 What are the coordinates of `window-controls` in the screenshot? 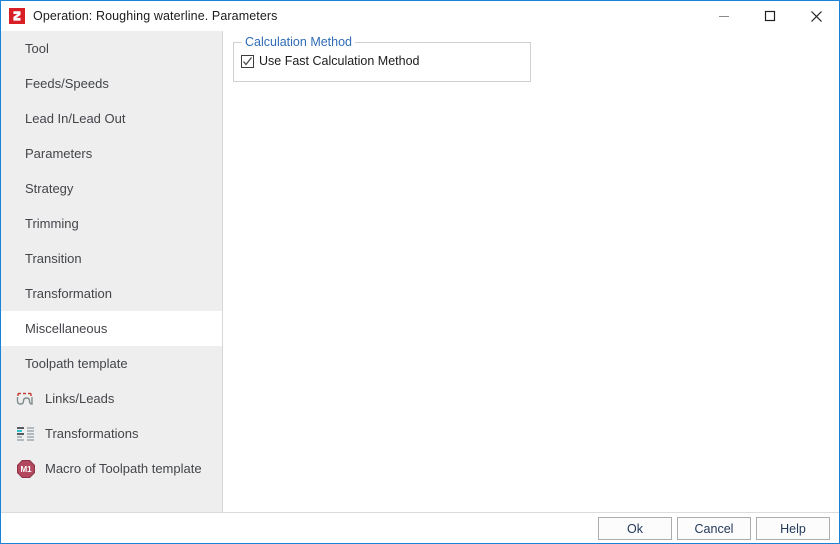 It's located at (770, 16).